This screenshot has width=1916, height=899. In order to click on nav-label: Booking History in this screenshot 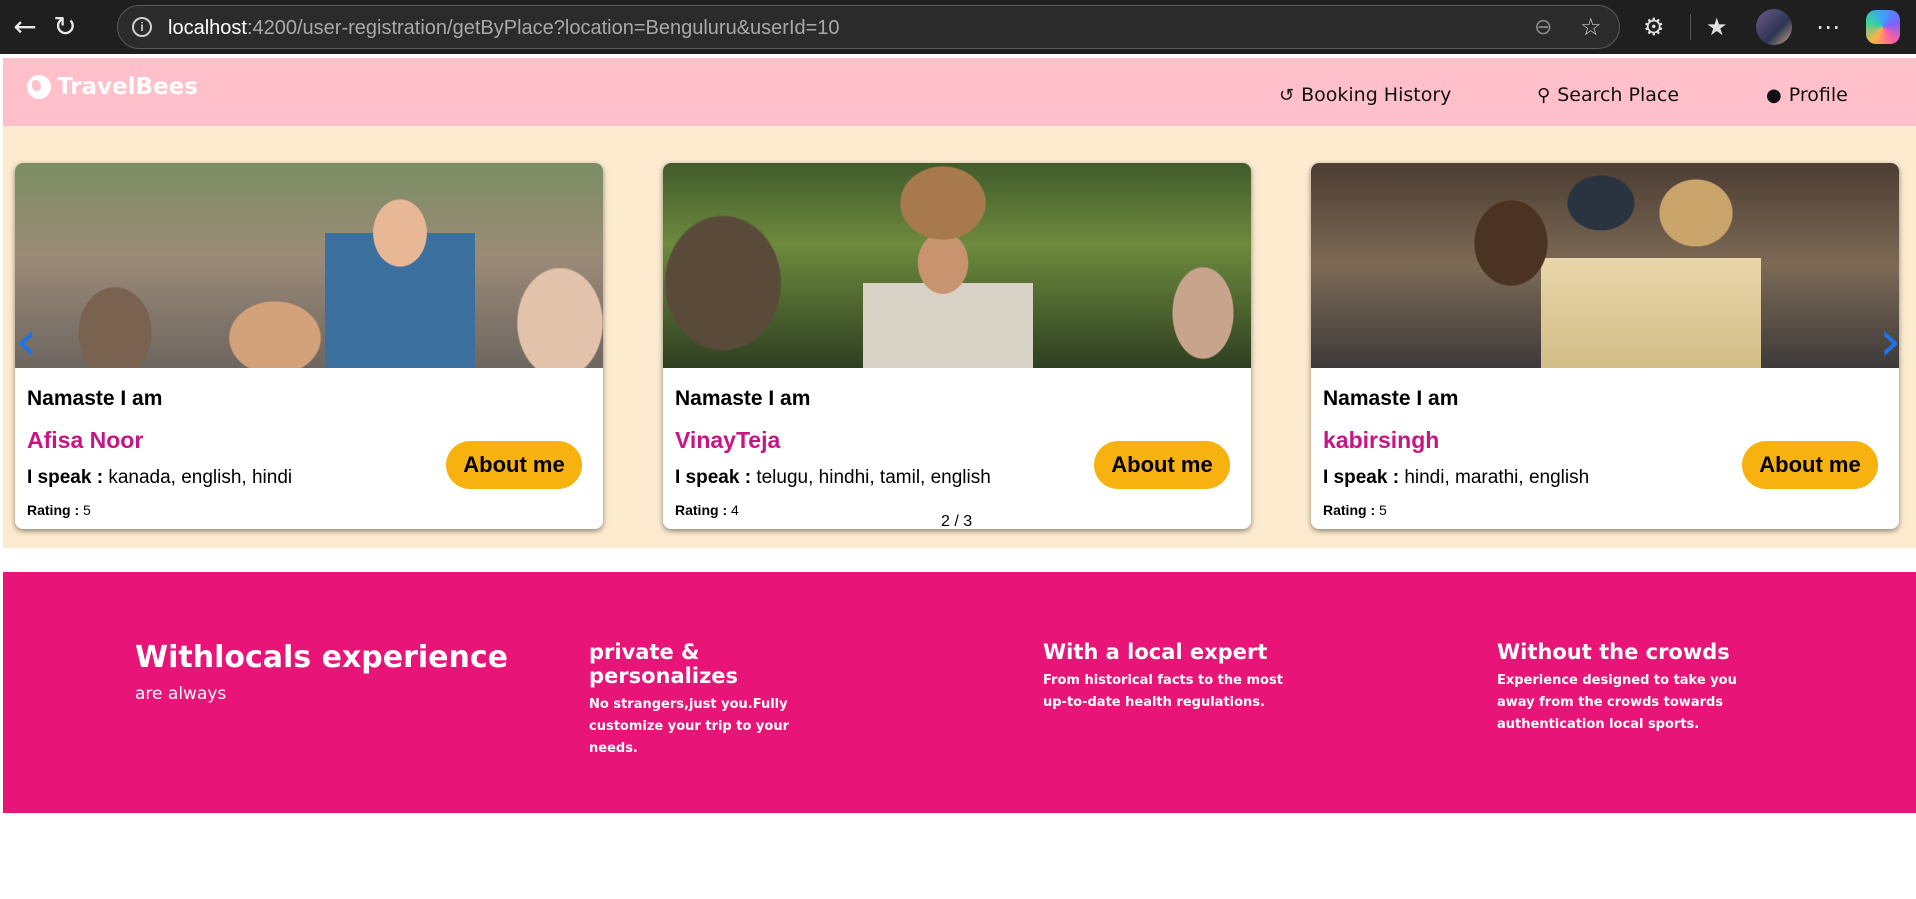, I will do `click(1376, 95)`.